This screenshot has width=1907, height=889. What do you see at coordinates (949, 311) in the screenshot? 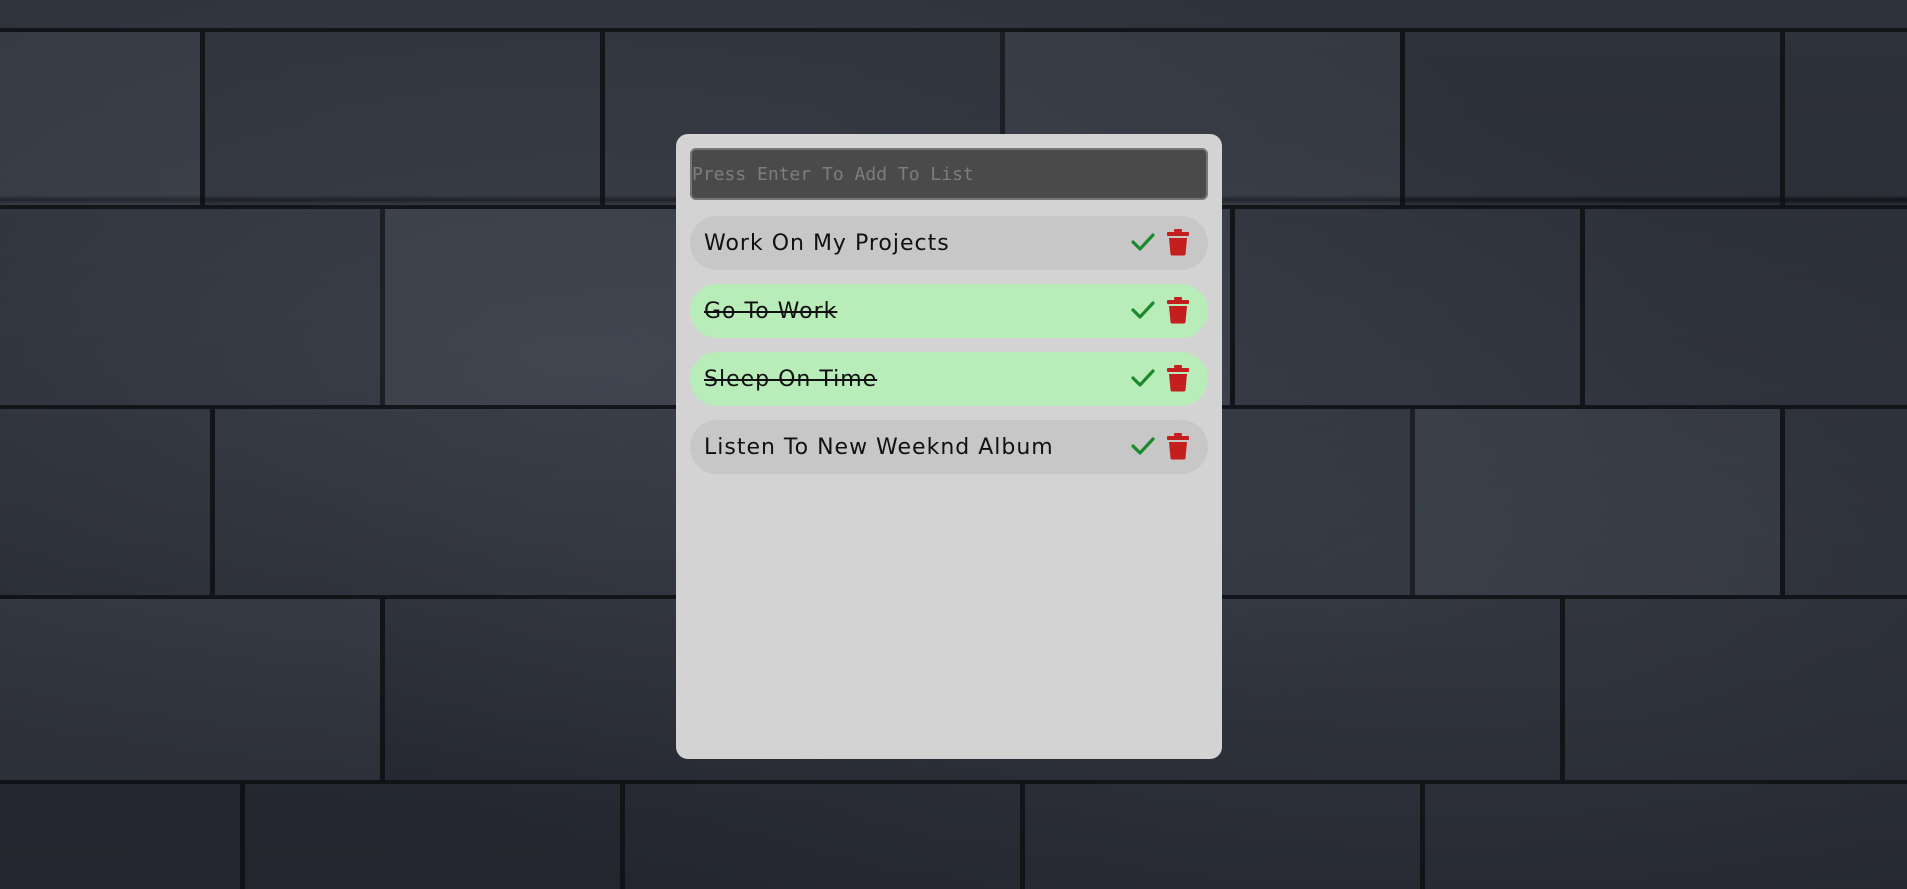
I see `todo-item: Go To Work` at bounding box center [949, 311].